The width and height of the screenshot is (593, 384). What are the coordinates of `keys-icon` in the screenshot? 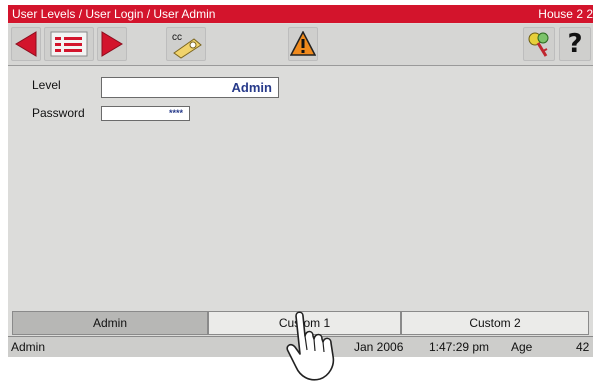 It's located at (538, 44).